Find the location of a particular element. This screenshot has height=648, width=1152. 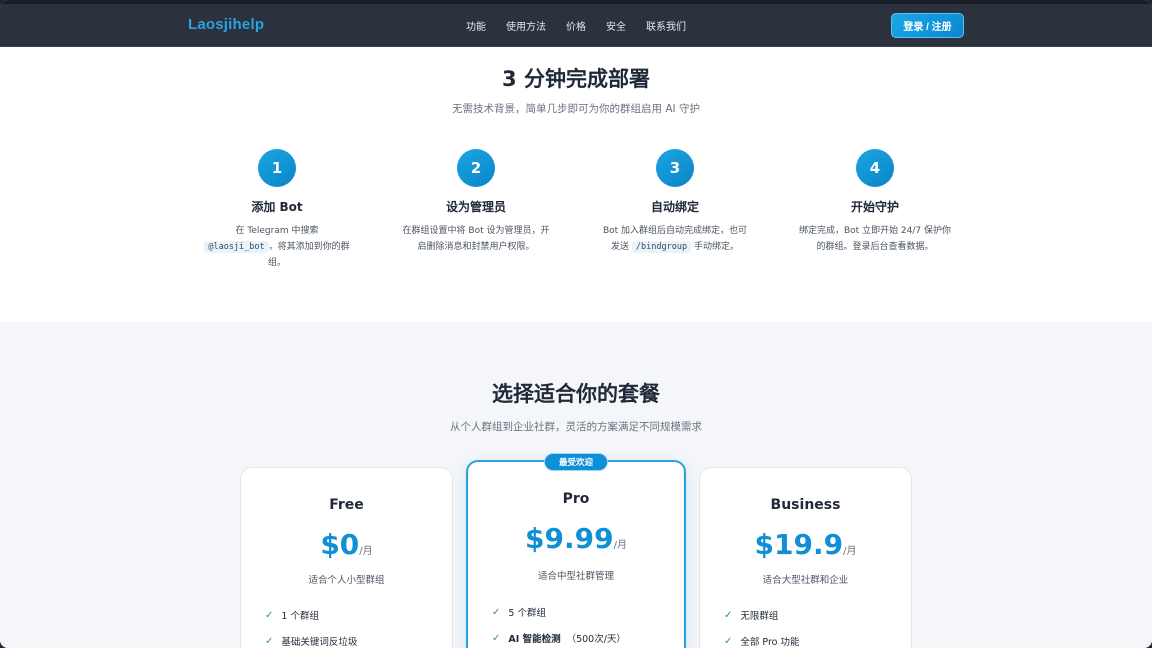

plan-price: $19.9/月 is located at coordinates (805, 544).